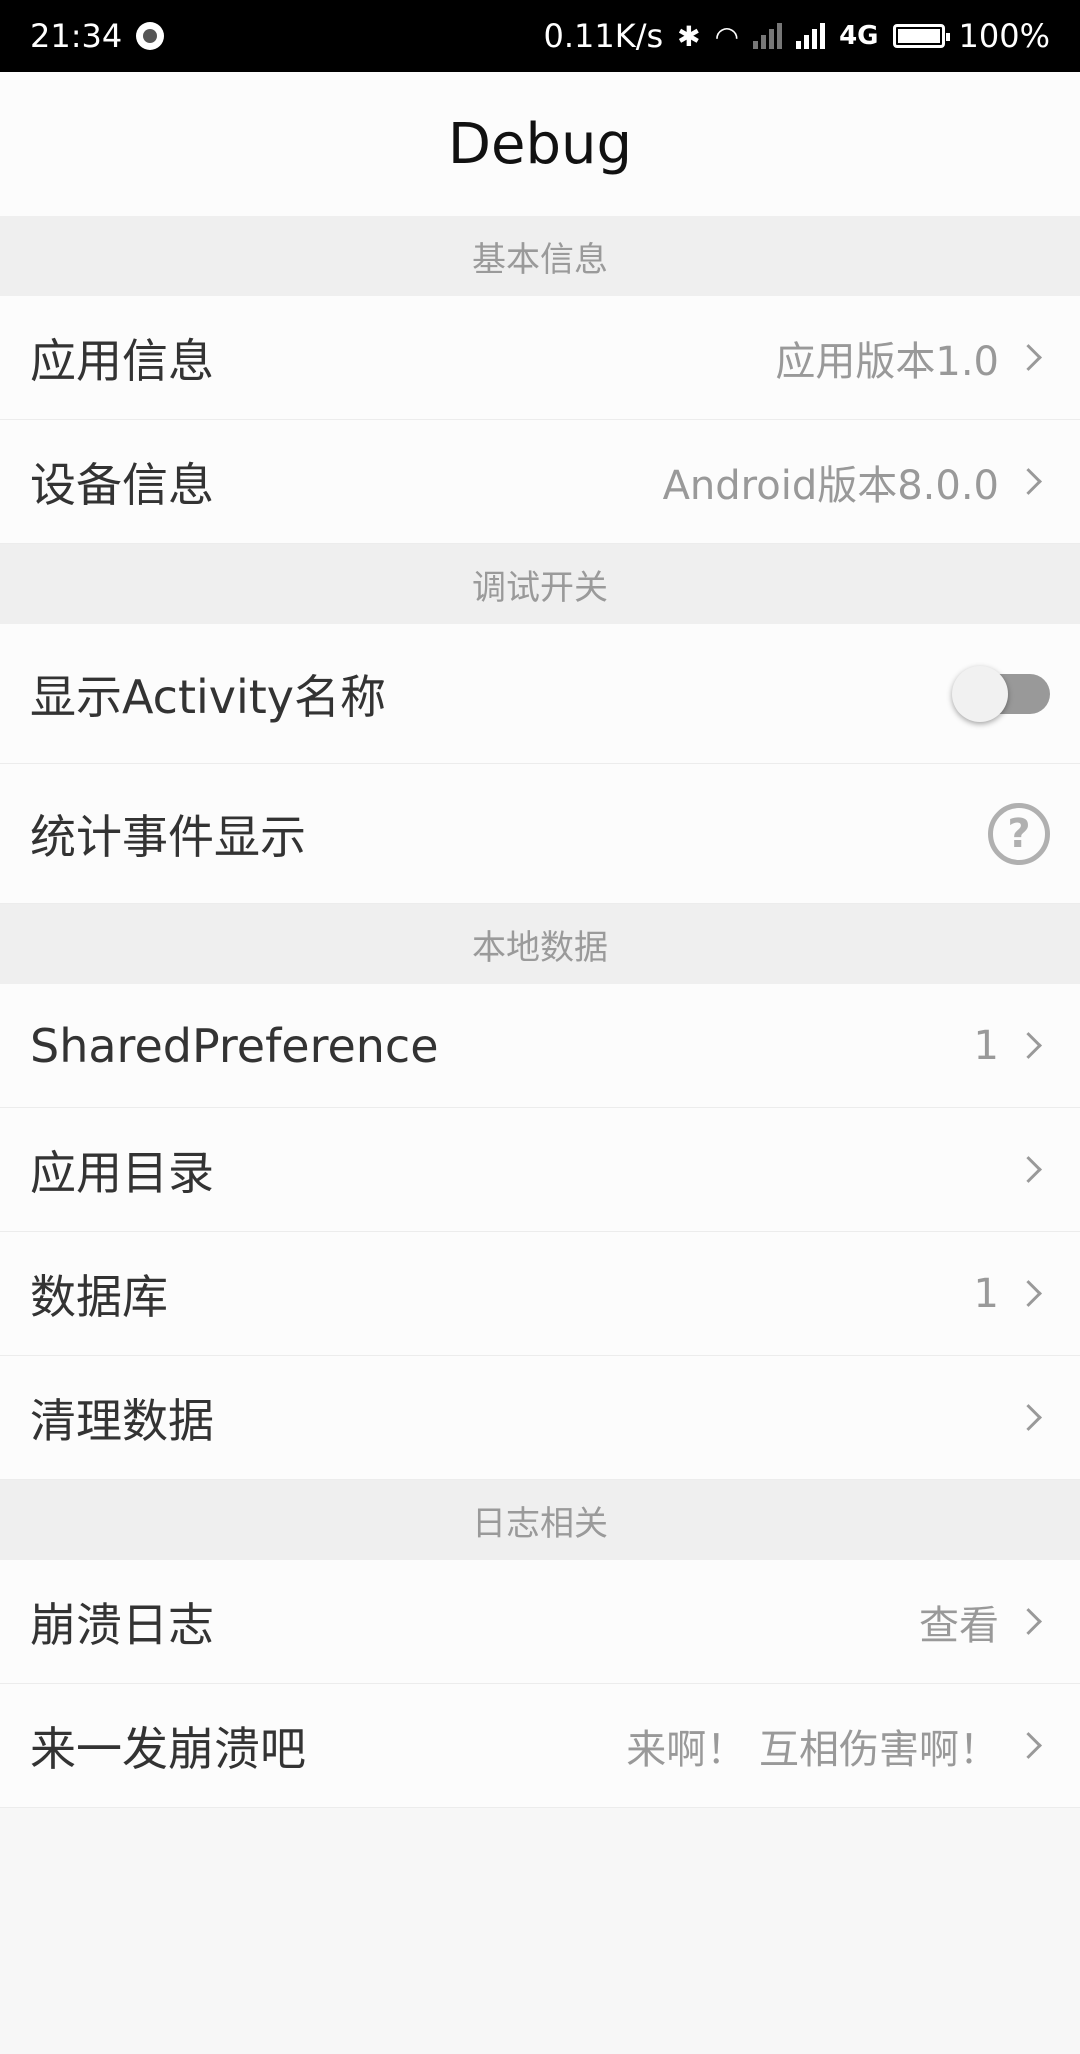  I want to click on wifi-icon: ◠, so click(727, 36).